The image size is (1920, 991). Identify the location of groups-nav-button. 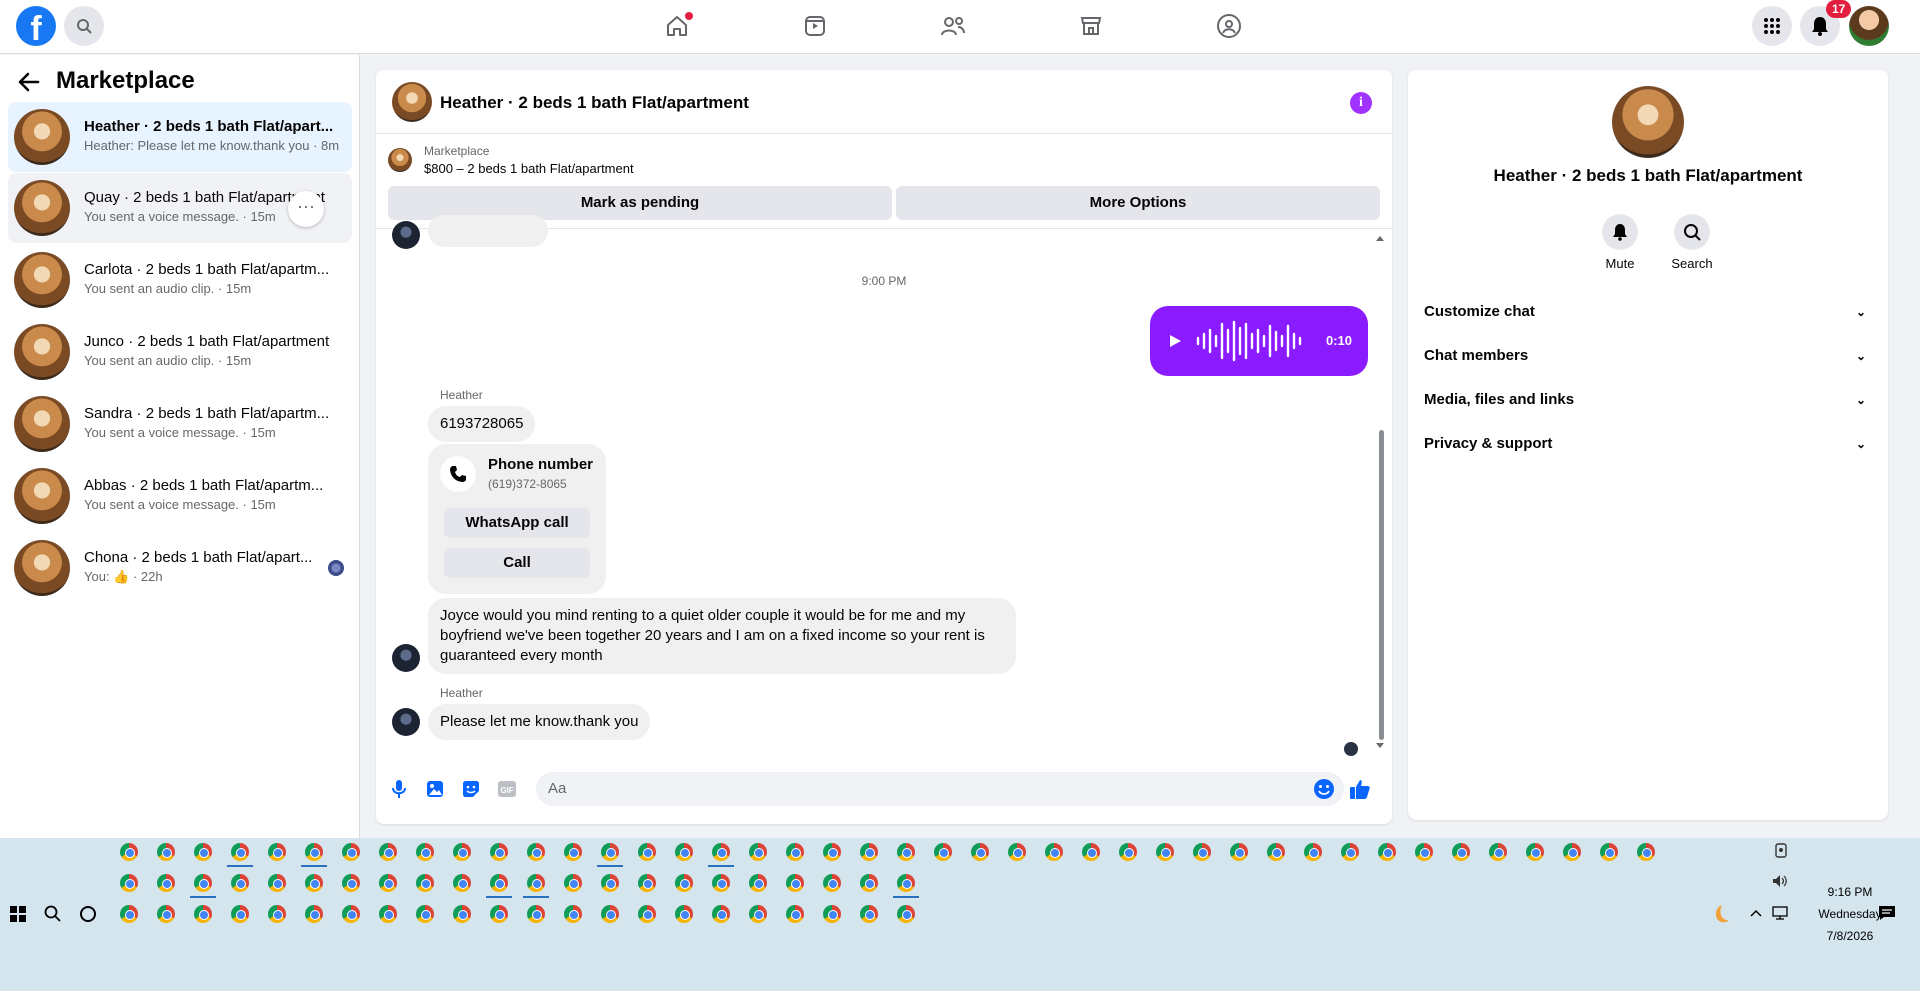
(1229, 26).